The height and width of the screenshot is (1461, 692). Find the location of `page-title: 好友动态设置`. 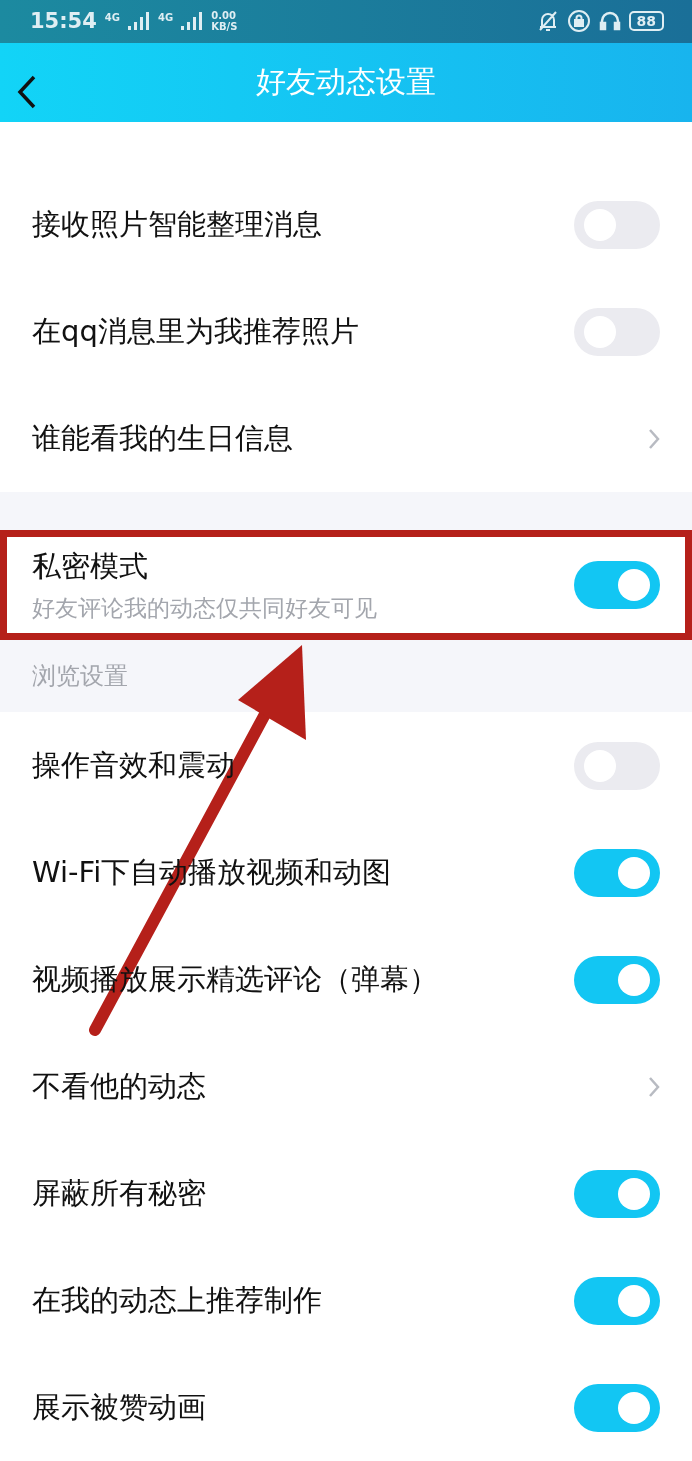

page-title: 好友动态设置 is located at coordinates (346, 81).